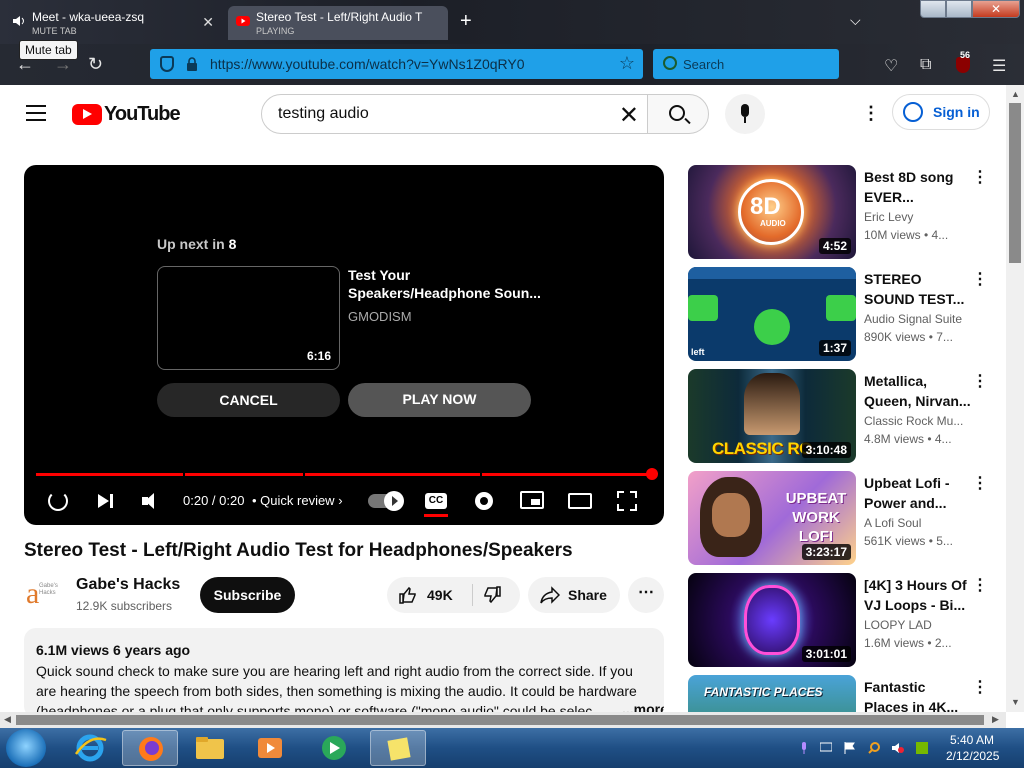 Image resolution: width=1024 pixels, height=768 pixels. I want to click on tab-youtube: Stereo Test - Left/Right Audio T PLAYING, so click(338, 23).